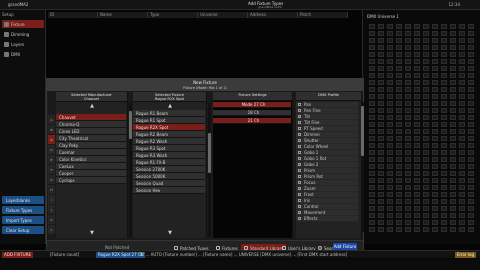 Image resolution: width=480 pixels, height=270 pixels. Describe the element at coordinates (51, 220) in the screenshot. I see `letter-button: K` at that location.